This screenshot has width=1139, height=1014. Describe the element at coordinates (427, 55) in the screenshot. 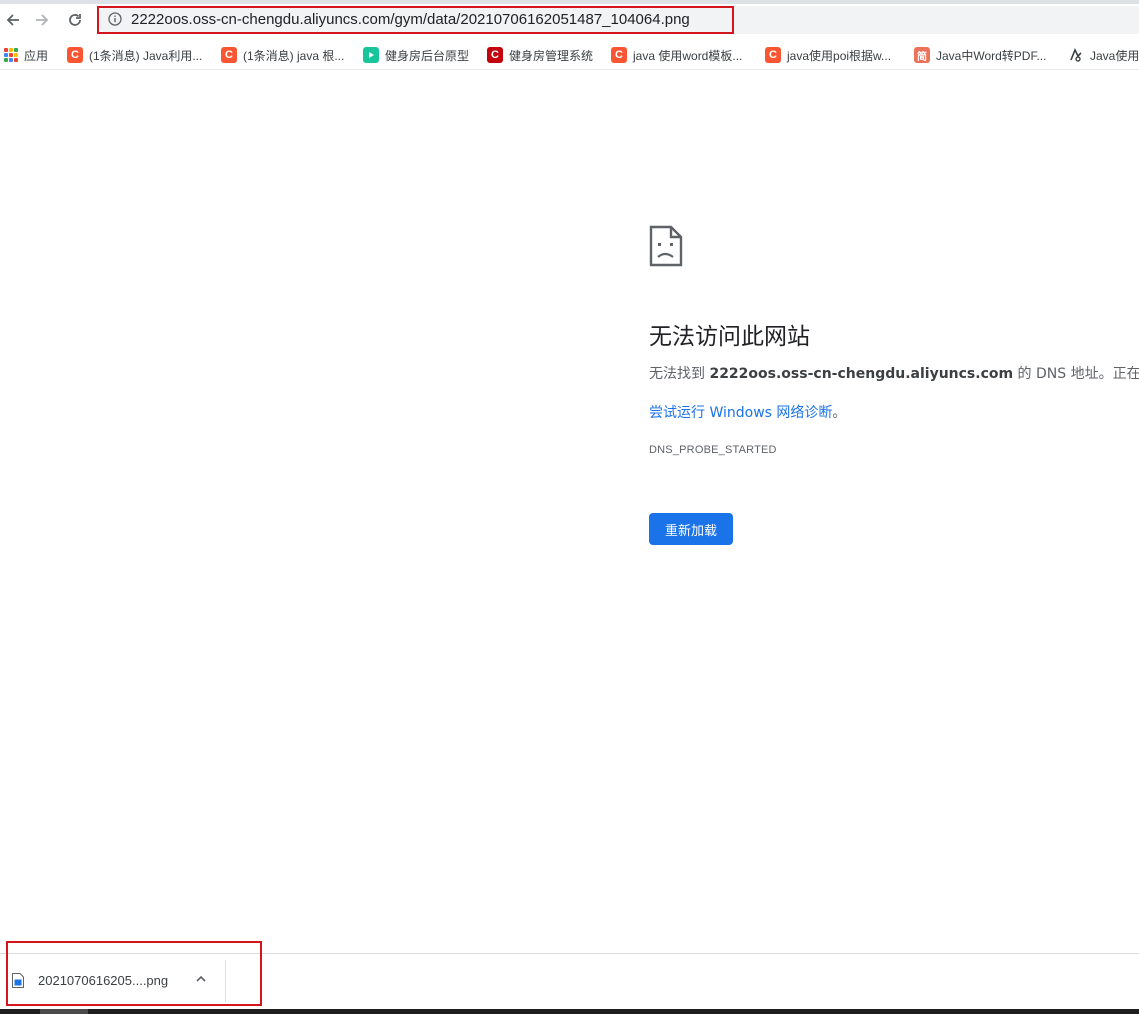

I see `bookmark-label: 健身房后台原型` at that location.